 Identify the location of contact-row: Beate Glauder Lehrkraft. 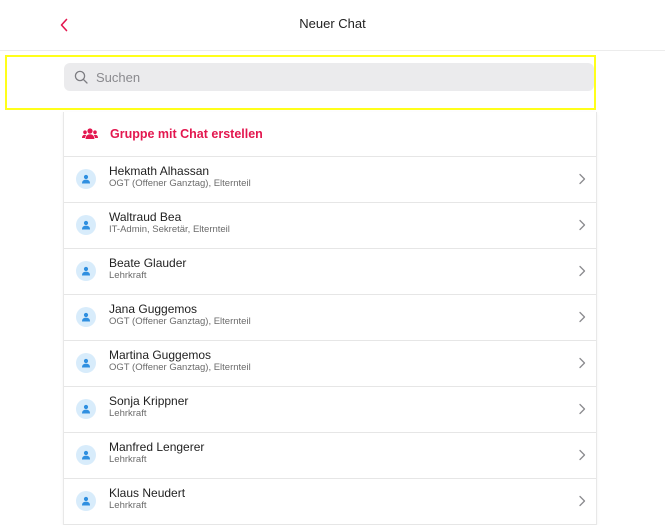
(330, 272).